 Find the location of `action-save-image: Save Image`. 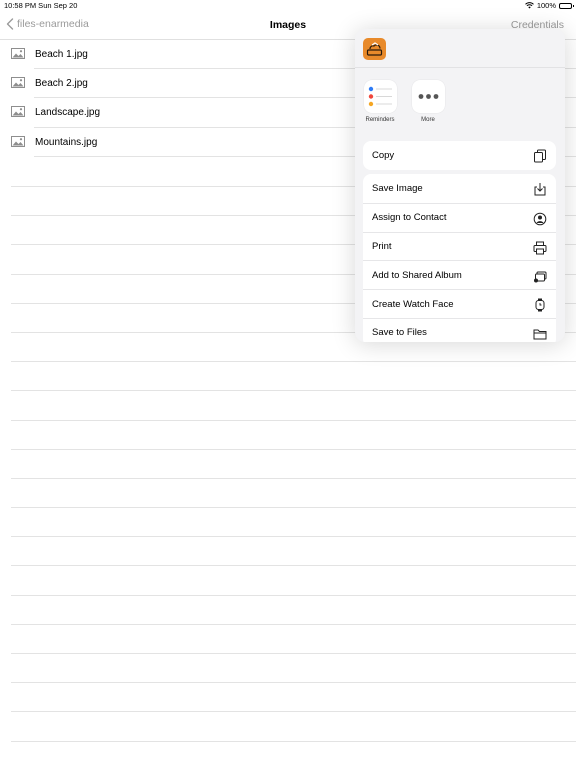

action-save-image: Save Image is located at coordinates (459, 188).